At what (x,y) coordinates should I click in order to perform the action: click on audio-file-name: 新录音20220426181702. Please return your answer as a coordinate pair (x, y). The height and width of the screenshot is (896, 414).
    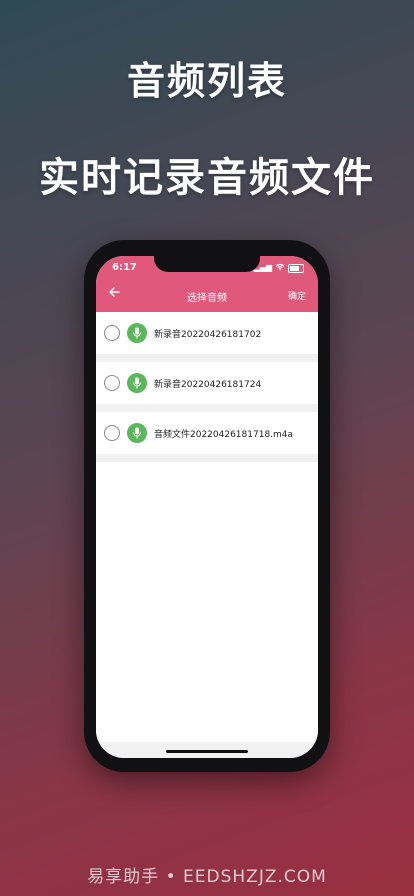
    Looking at the image, I should click on (208, 334).